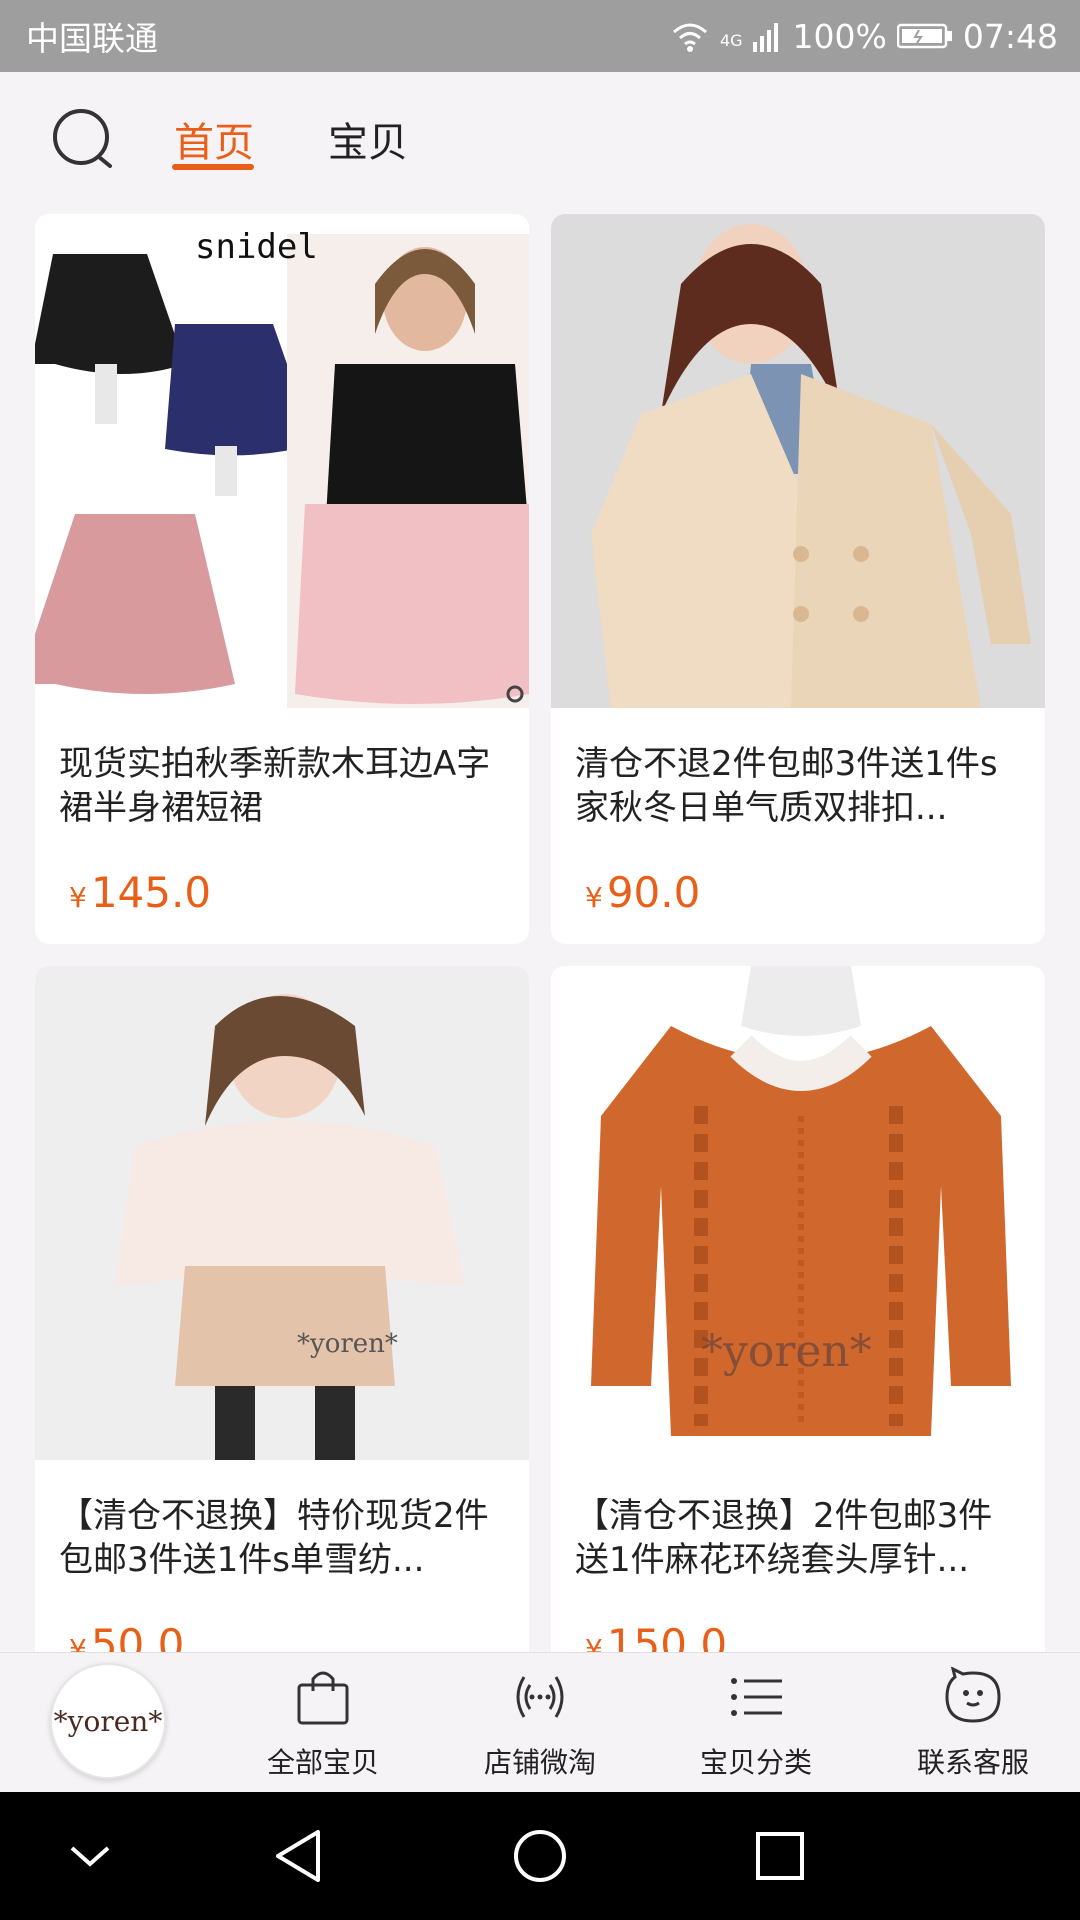  Describe the element at coordinates (839, 36) in the screenshot. I see `battery-percent: 100%` at that location.